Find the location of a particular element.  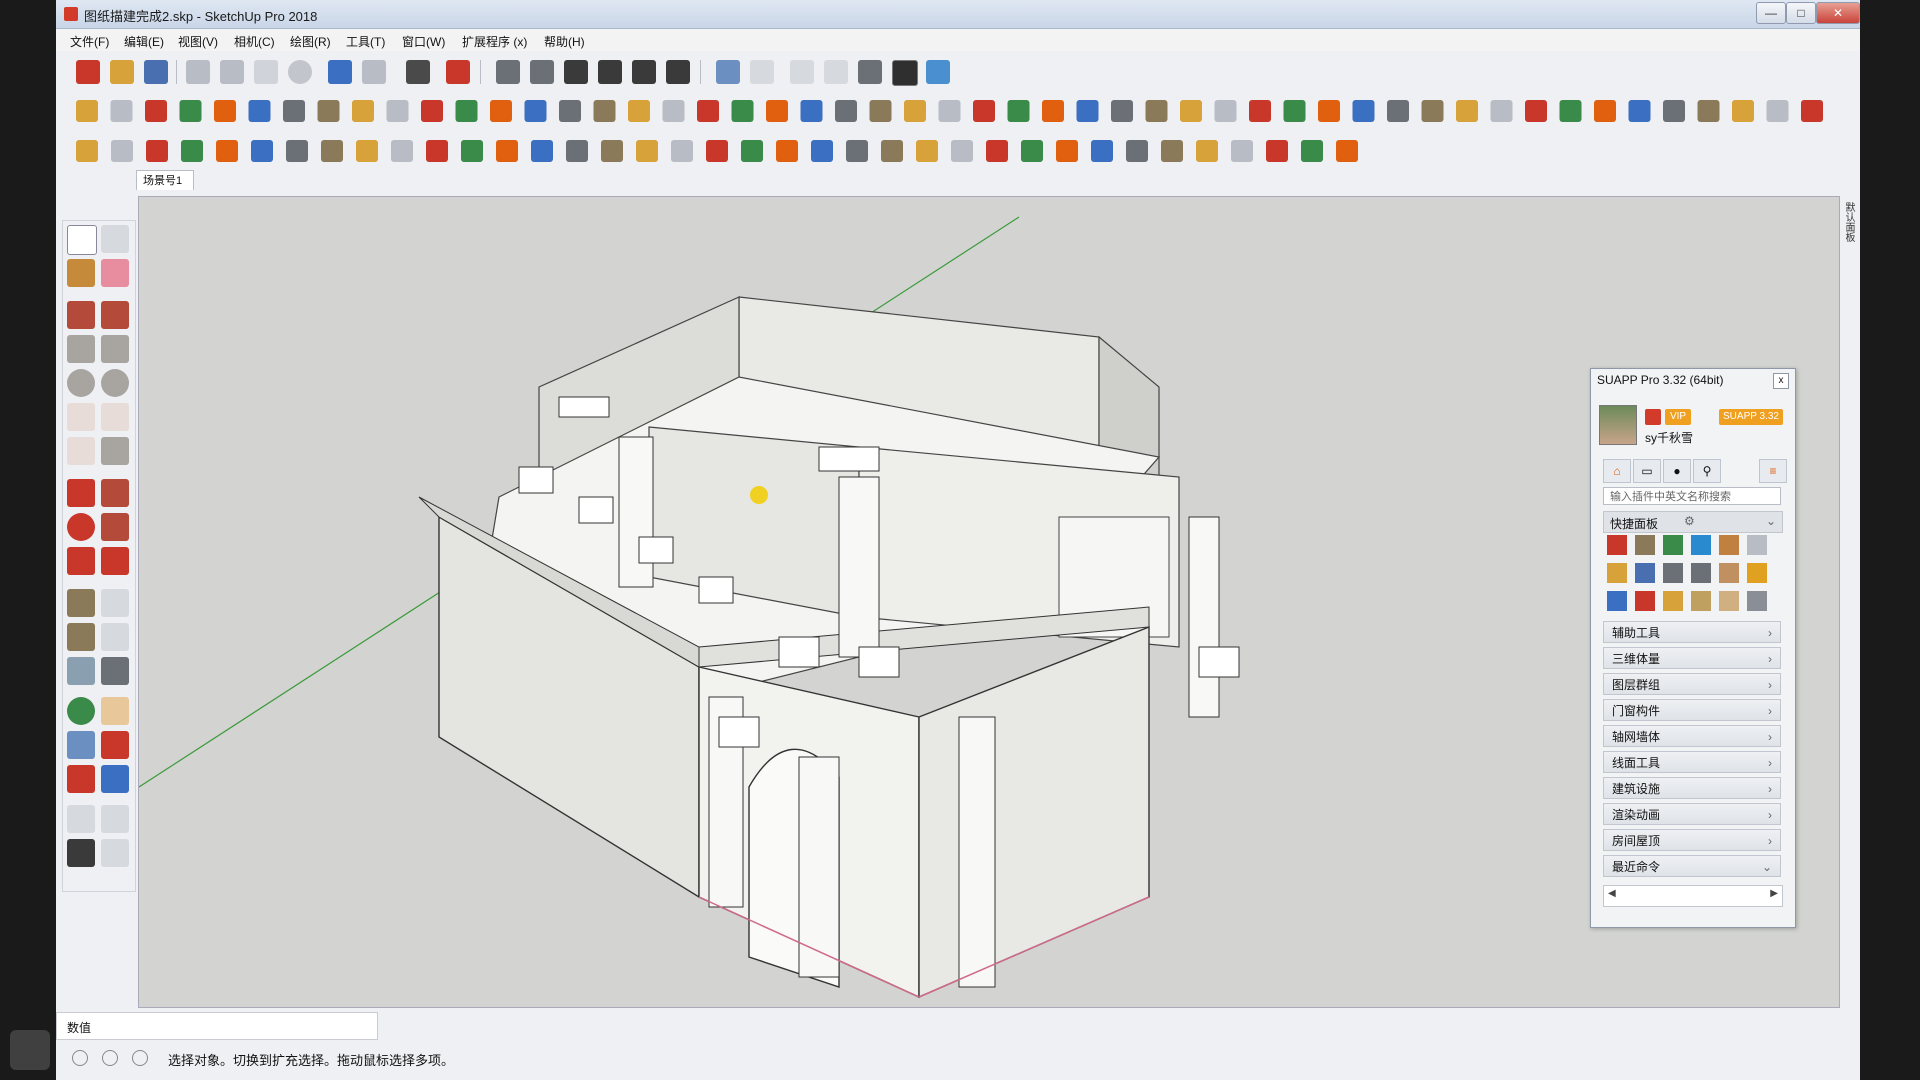

new-file-icon is located at coordinates (88, 72).